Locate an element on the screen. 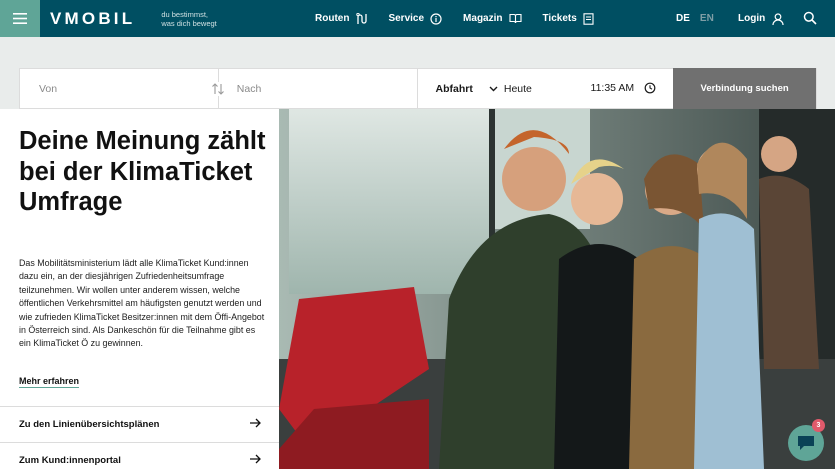 This screenshot has height=469, width=835. from-placeholder: Von is located at coordinates (48, 88).